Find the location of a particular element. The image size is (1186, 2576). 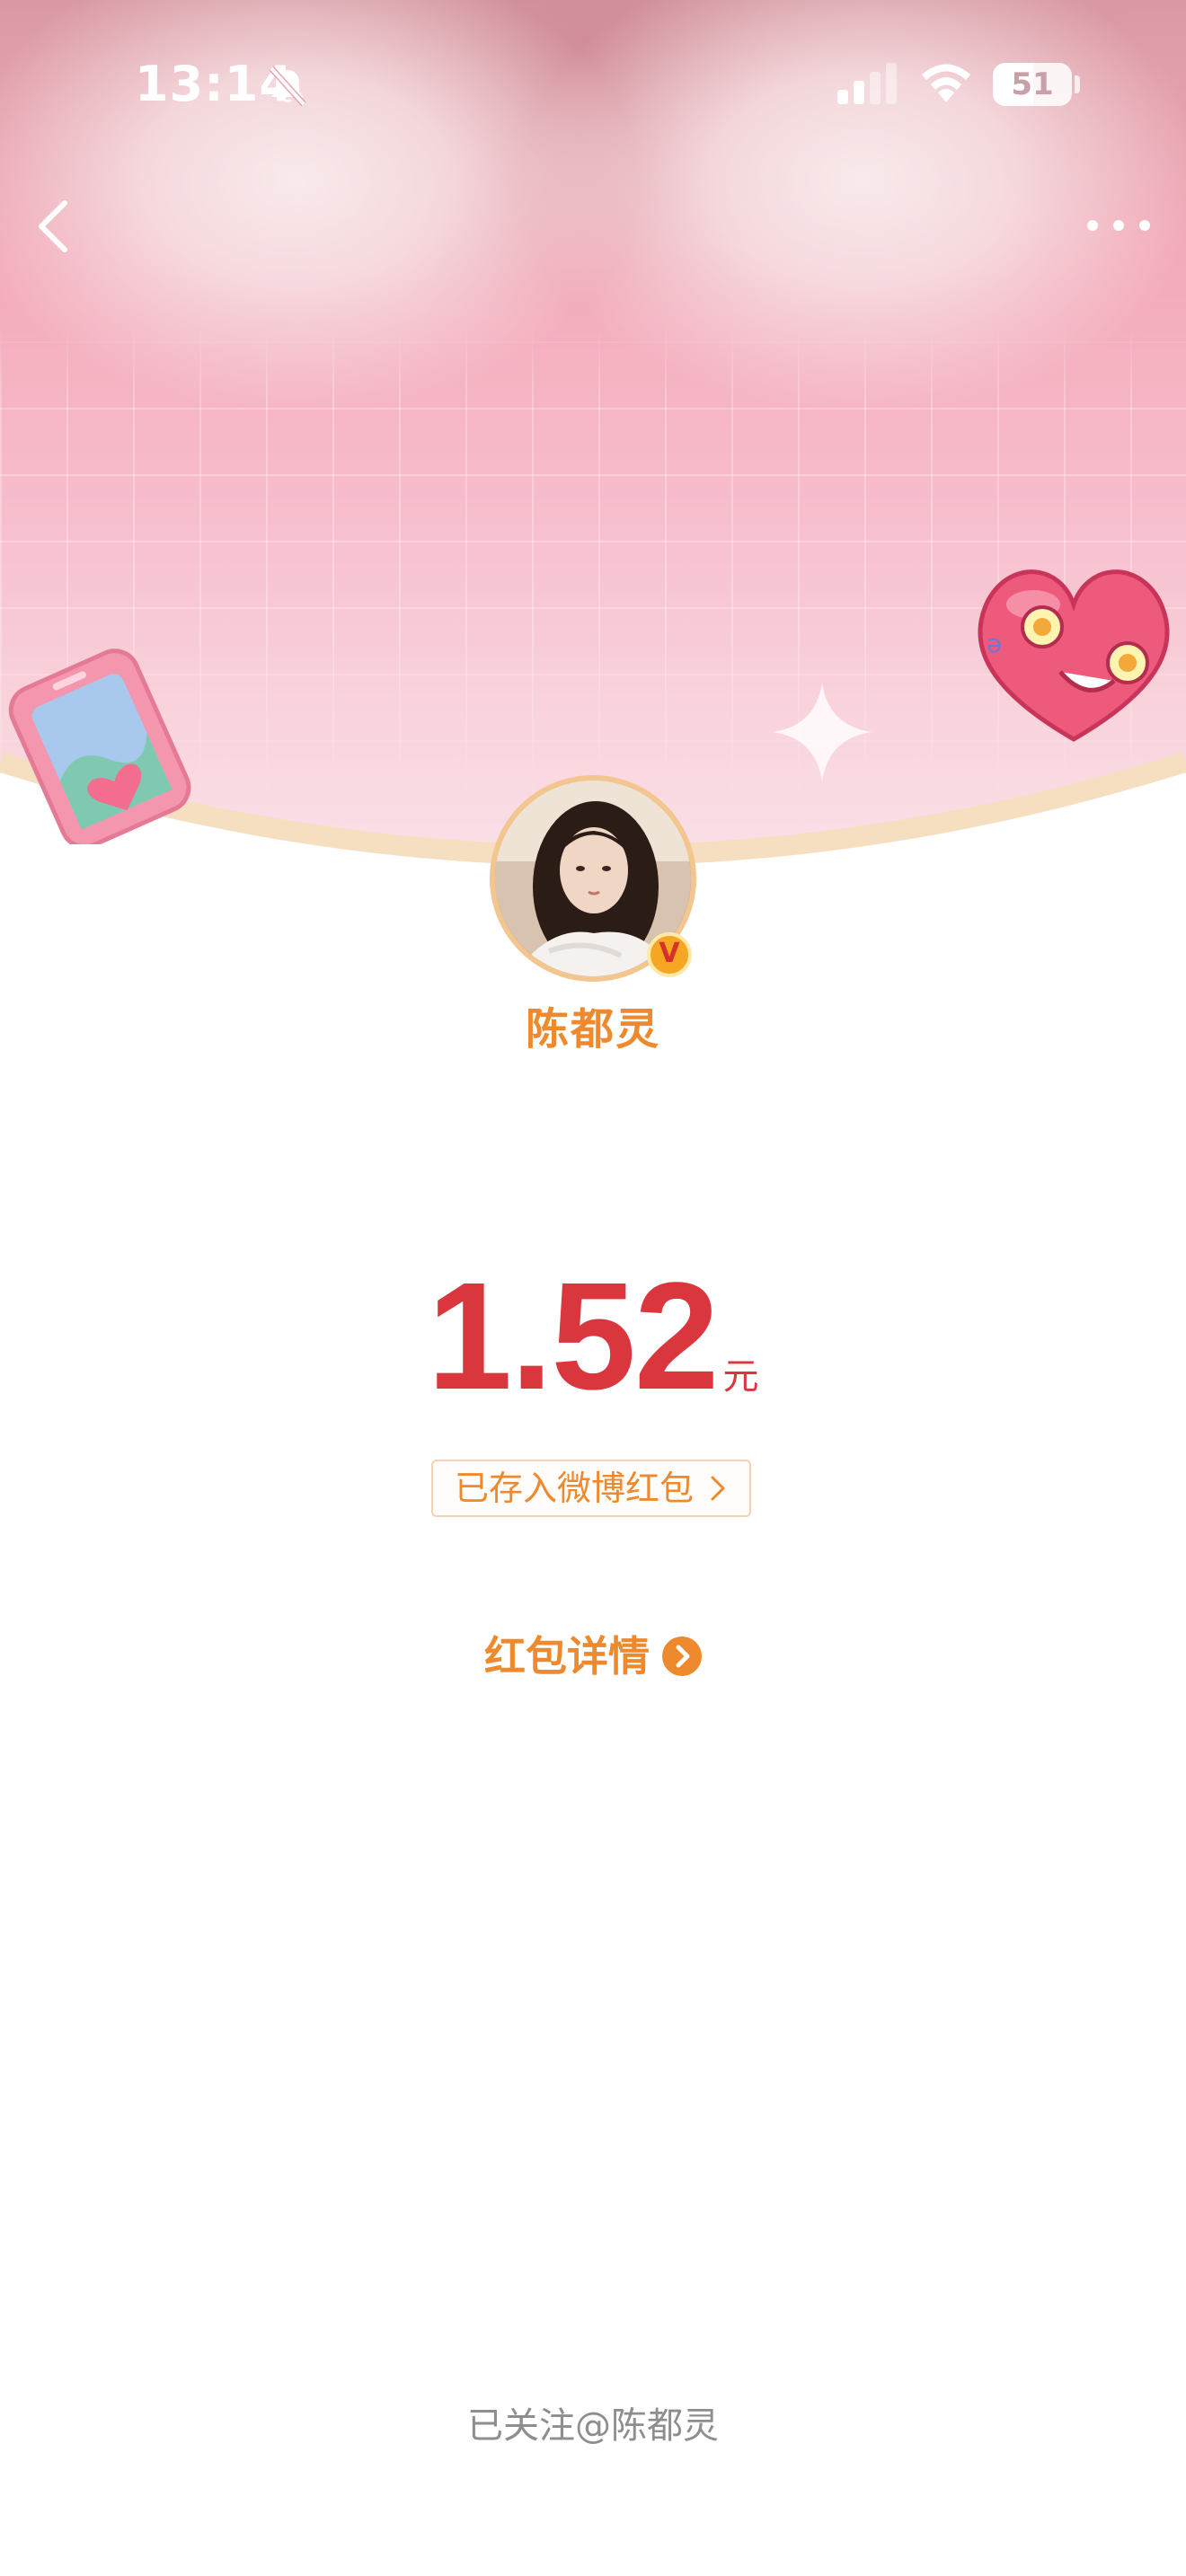

details-label: 红包详情 is located at coordinates (567, 1656).